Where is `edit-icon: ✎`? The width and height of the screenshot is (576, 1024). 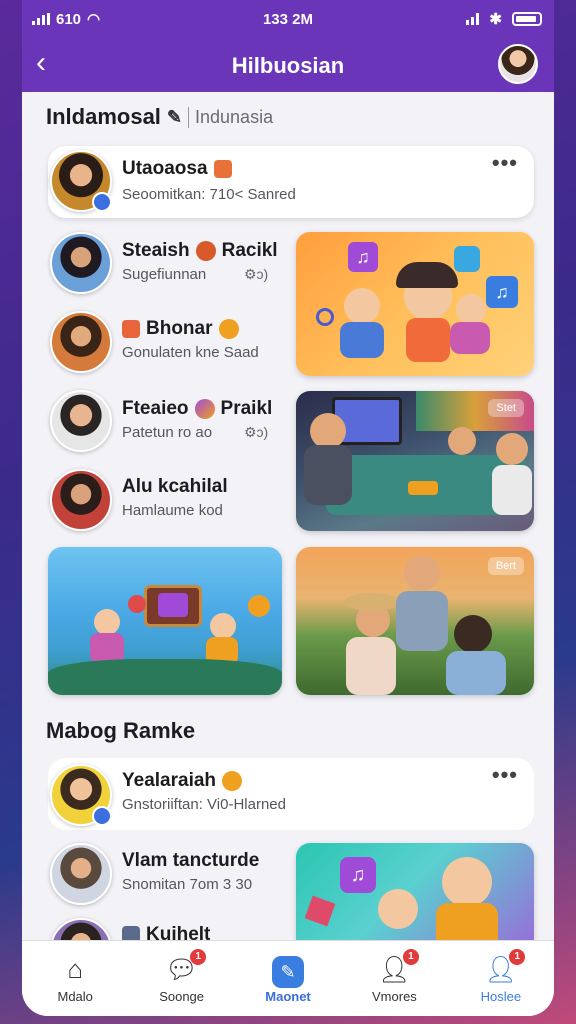 edit-icon: ✎ is located at coordinates (174, 117).